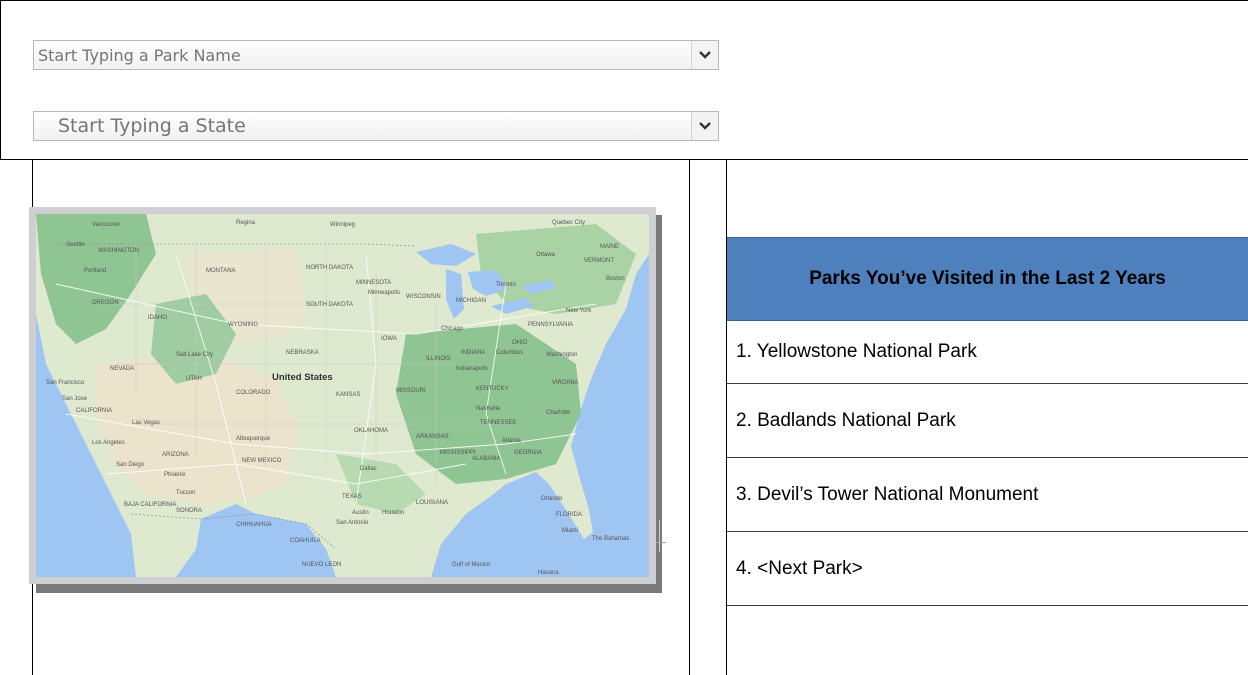  I want to click on map-label: NORTH DAKOTA, so click(329, 268).